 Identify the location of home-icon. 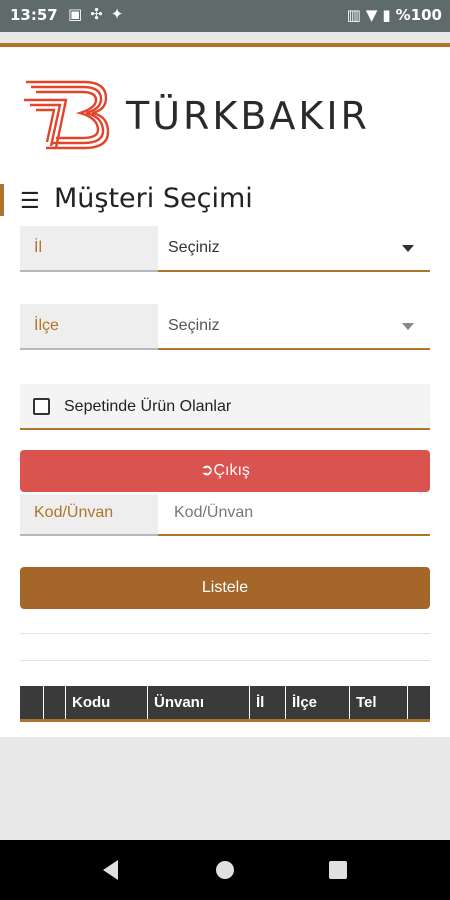
(225, 870).